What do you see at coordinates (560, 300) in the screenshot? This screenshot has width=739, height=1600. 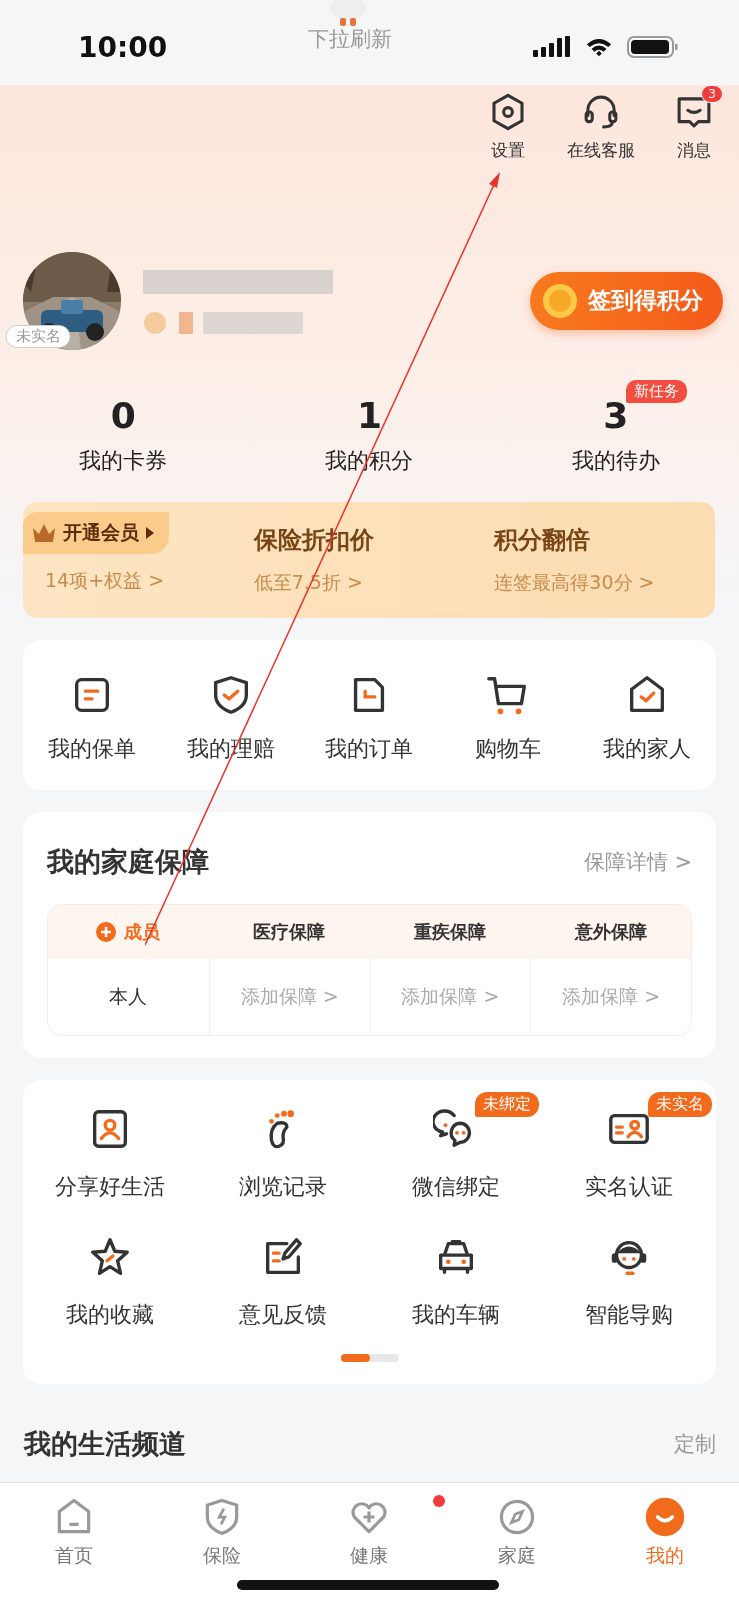 I see `coin-icon` at bounding box center [560, 300].